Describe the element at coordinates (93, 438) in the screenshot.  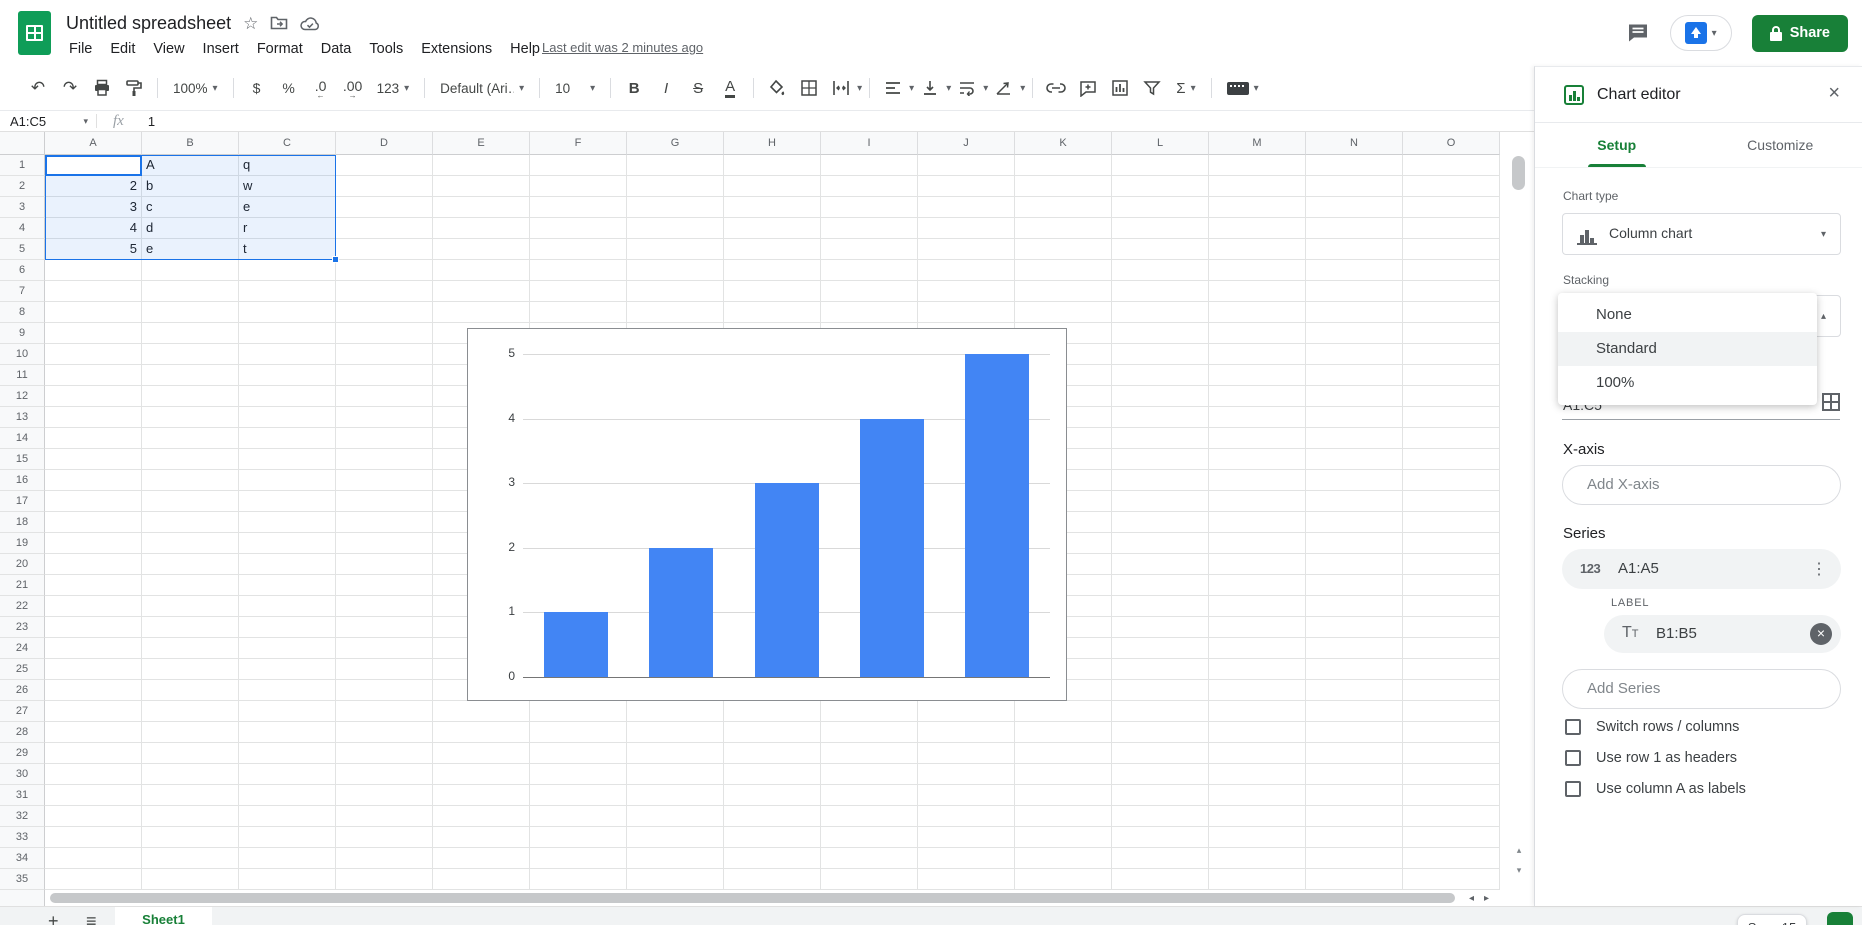
I see `cell-A14` at that location.